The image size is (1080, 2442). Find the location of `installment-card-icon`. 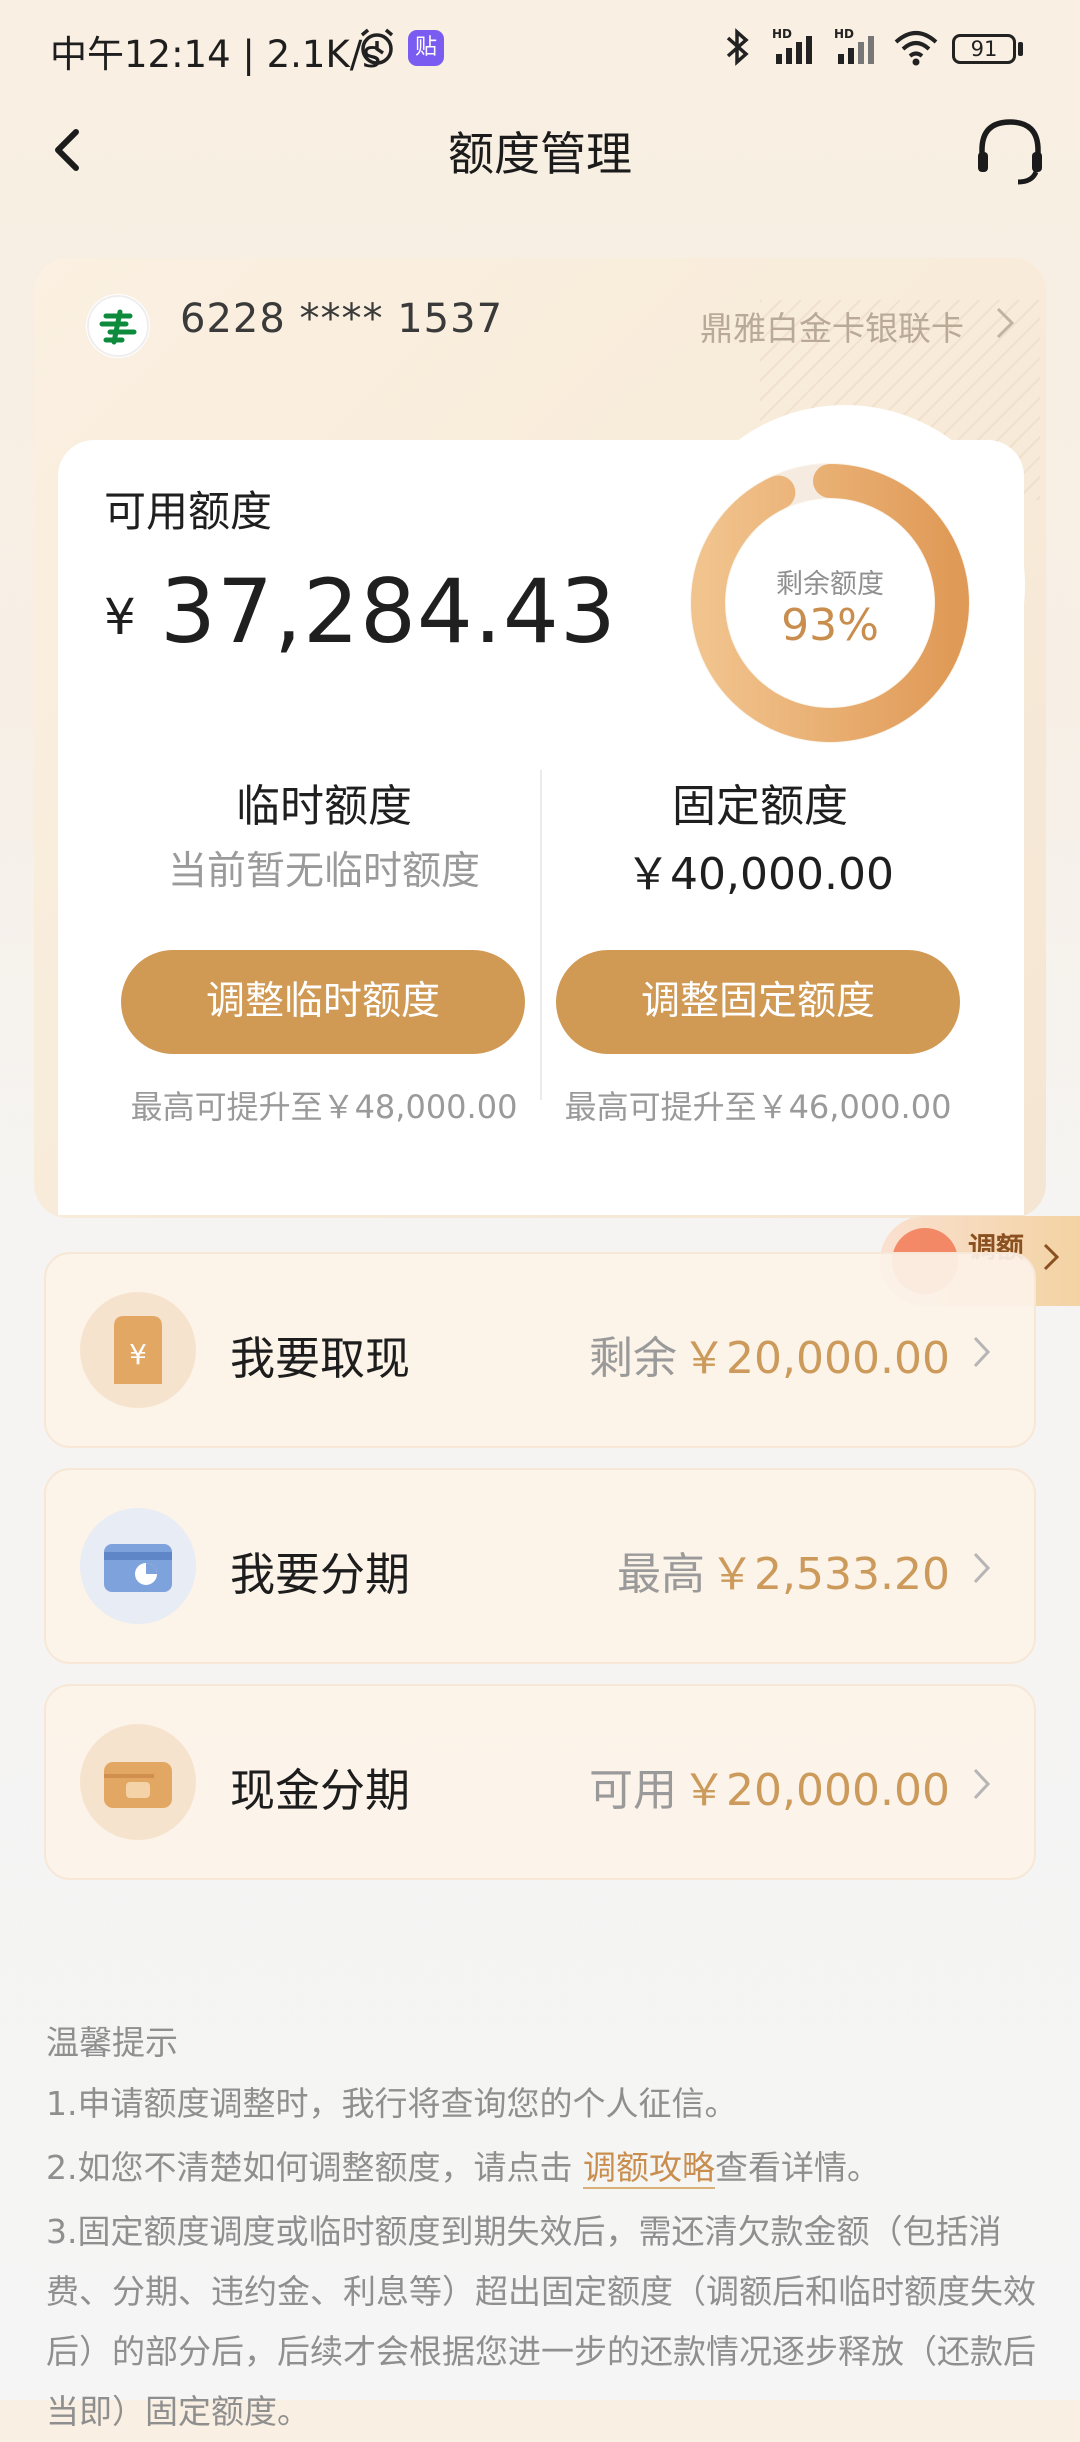

installment-card-icon is located at coordinates (138, 1566).